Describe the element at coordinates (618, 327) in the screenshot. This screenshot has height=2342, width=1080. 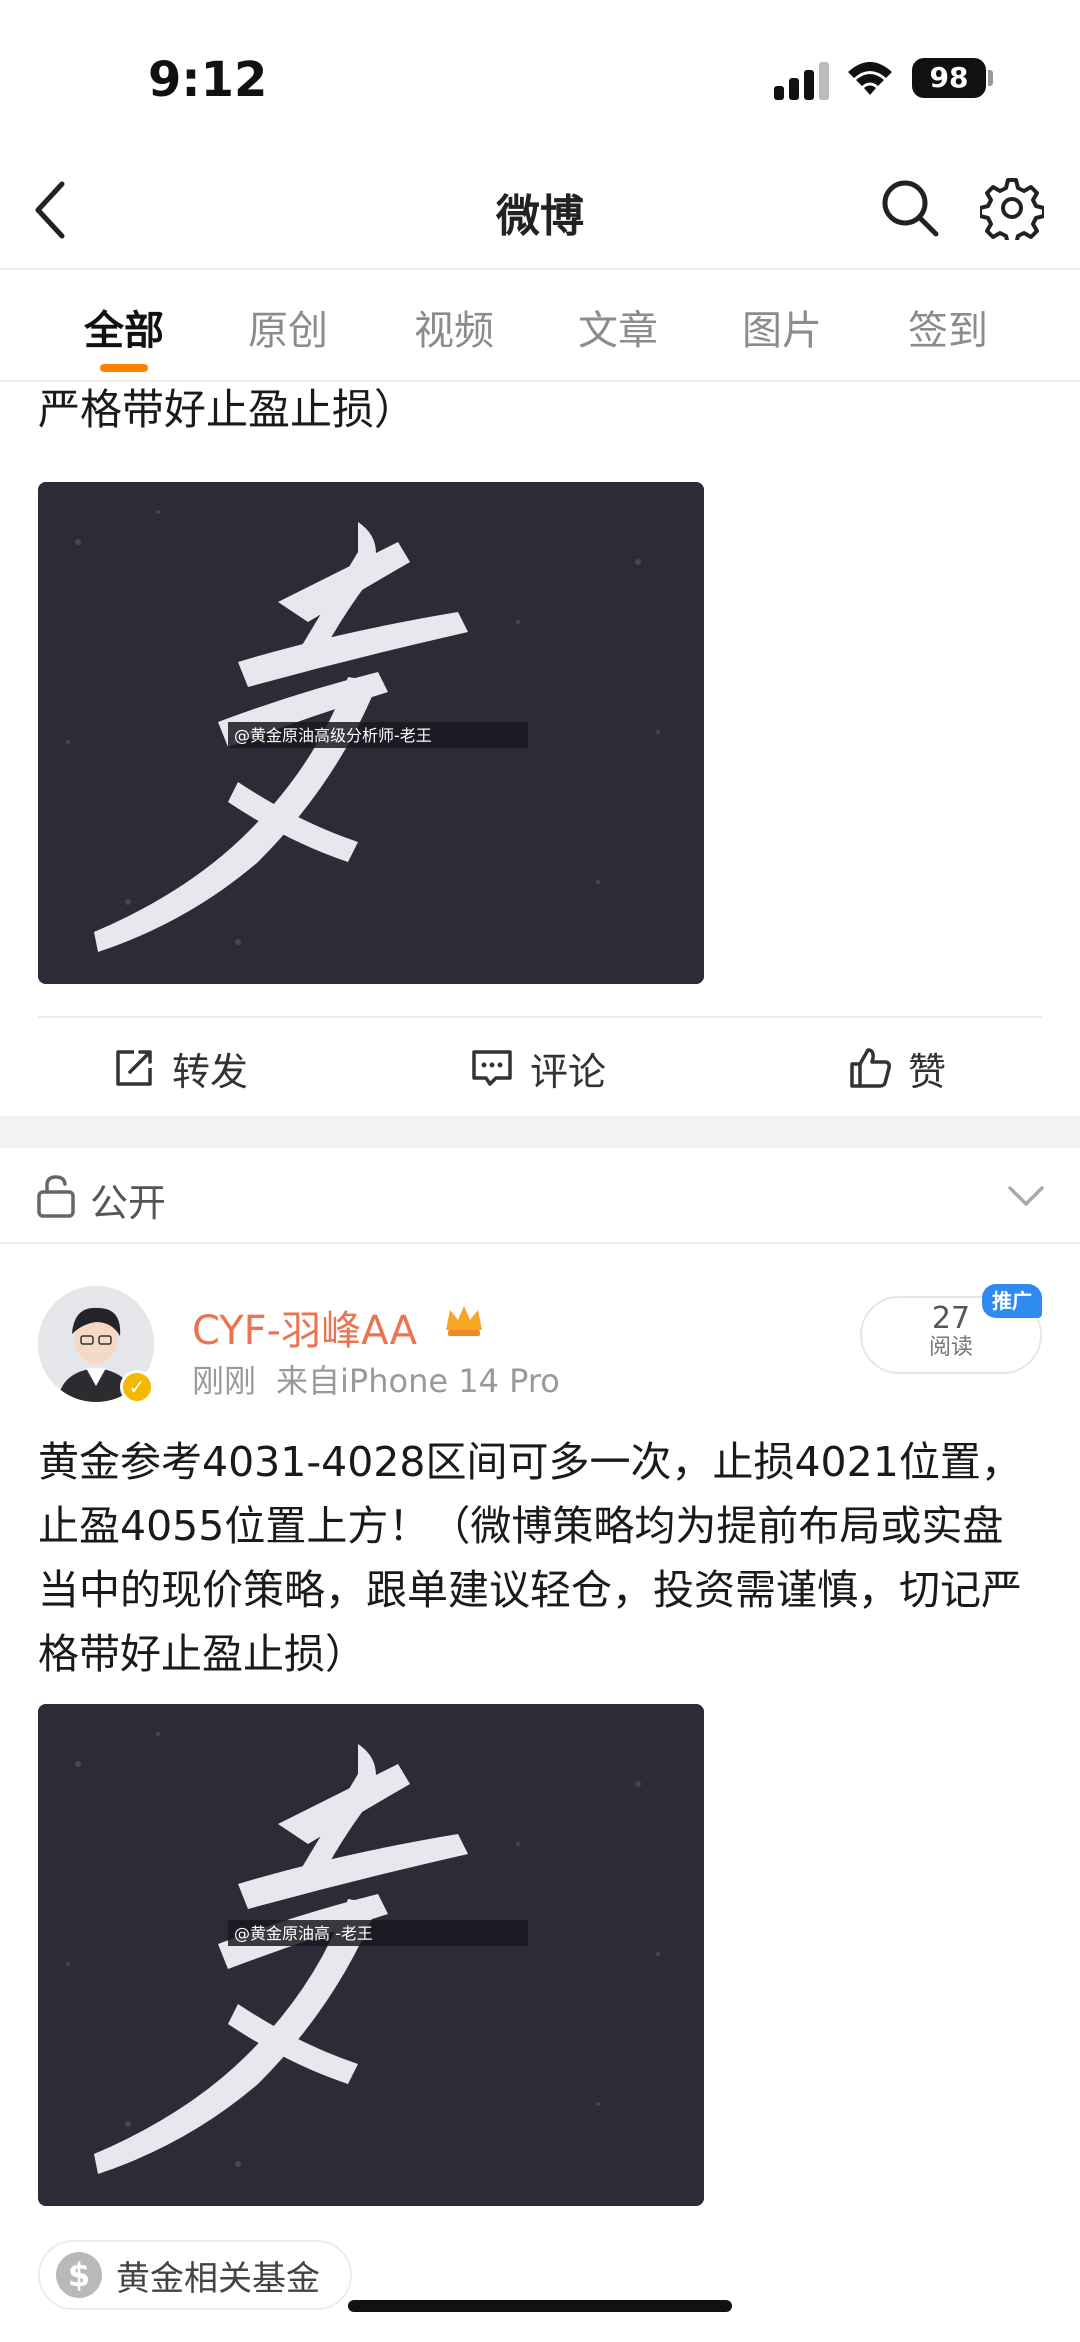
I see `tab-article: 文章` at that location.